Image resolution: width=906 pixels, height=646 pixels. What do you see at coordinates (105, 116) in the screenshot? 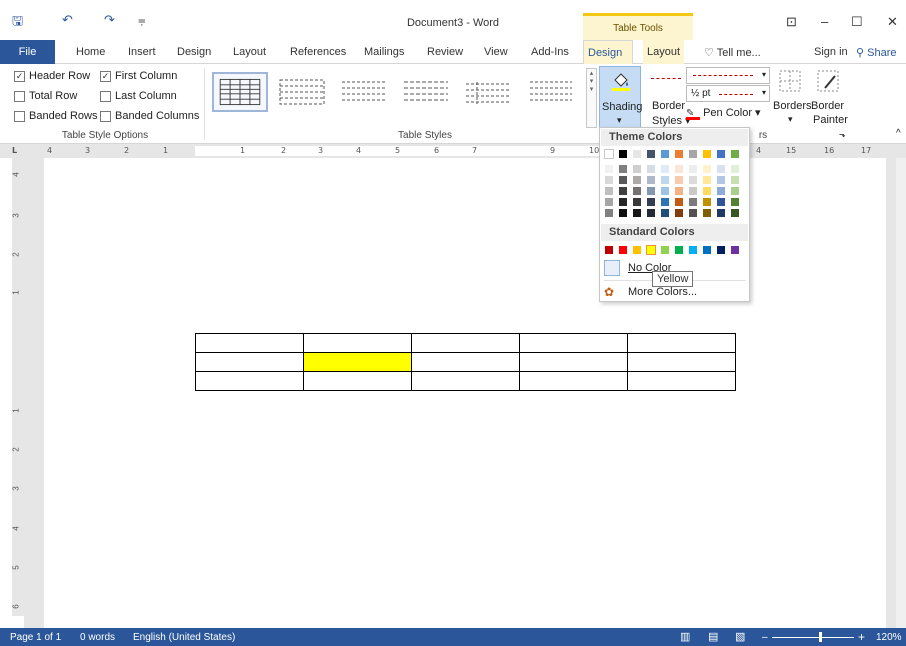
I see `banded-columns-checkbox` at bounding box center [105, 116].